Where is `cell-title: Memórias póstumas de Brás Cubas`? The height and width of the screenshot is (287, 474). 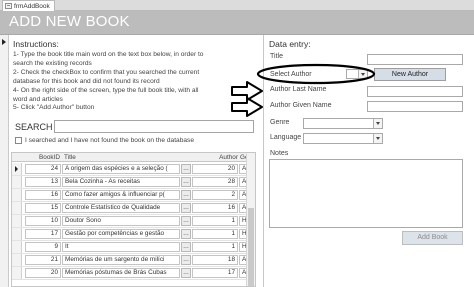
cell-title: Memórias póstumas de Brás Cubas is located at coordinates (121, 273).